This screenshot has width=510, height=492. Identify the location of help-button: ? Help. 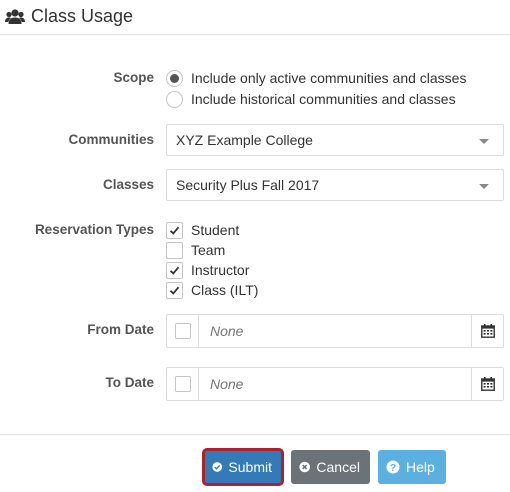
(412, 467).